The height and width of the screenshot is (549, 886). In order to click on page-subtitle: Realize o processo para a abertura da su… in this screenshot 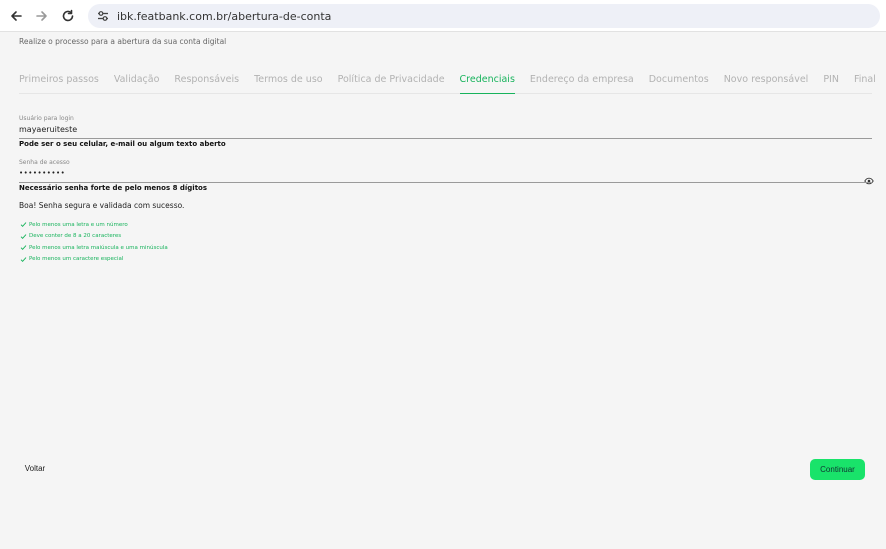, I will do `click(123, 41)`.